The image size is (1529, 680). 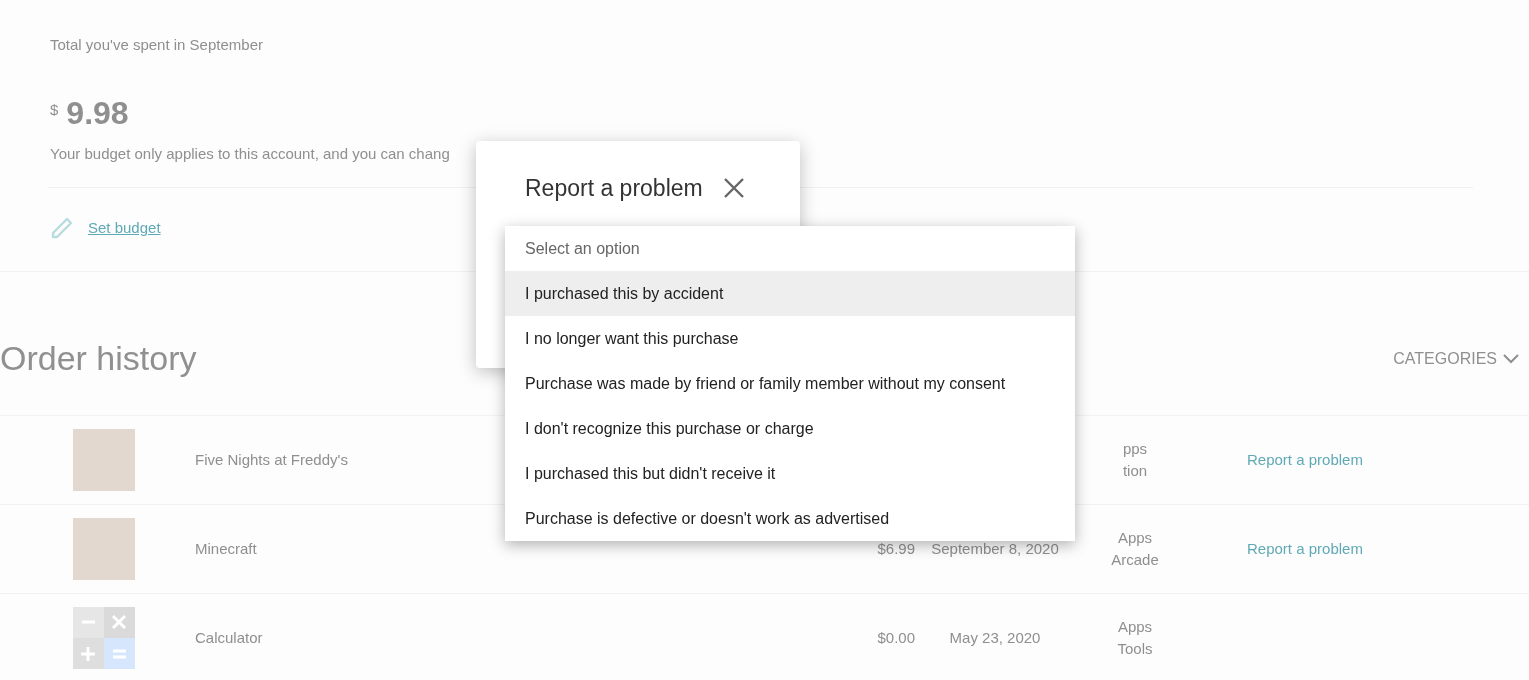 What do you see at coordinates (790, 338) in the screenshot?
I see `menu-option: I no longer want this purchase` at bounding box center [790, 338].